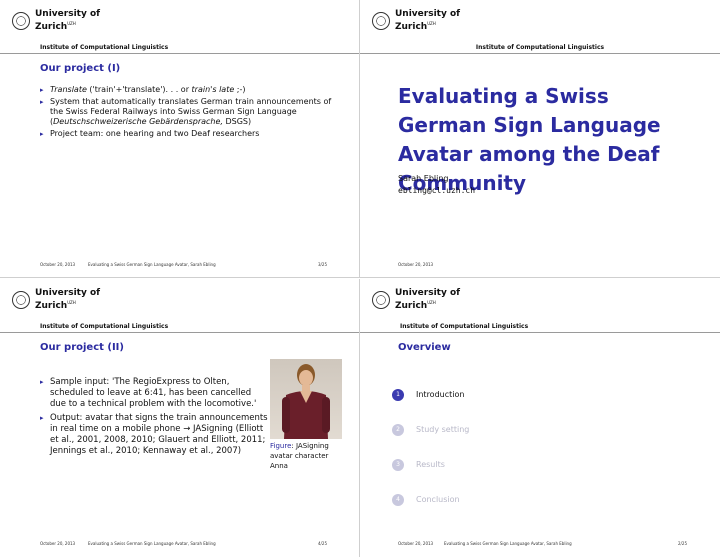  Describe the element at coordinates (398, 464) in the screenshot. I see `toc-number-badge: 3` at that location.